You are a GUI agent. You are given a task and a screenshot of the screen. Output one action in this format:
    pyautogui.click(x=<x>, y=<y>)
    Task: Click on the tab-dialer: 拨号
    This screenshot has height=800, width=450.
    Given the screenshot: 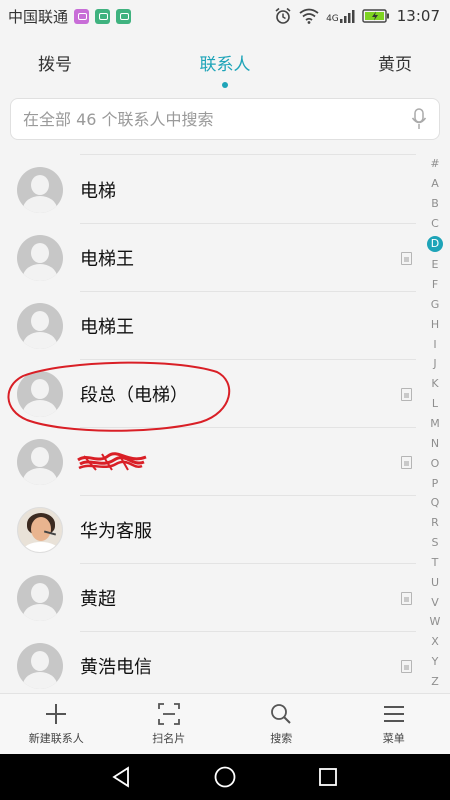 What is the action you would take?
    pyautogui.click(x=55, y=62)
    